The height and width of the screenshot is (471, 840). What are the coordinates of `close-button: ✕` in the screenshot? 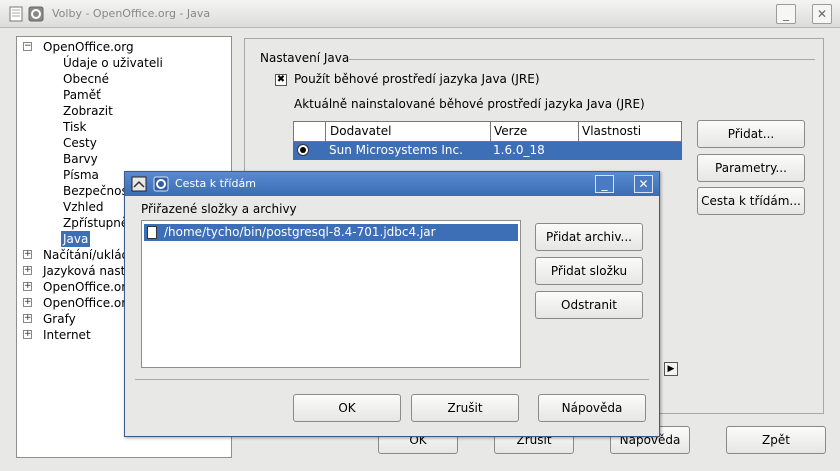 It's located at (822, 14).